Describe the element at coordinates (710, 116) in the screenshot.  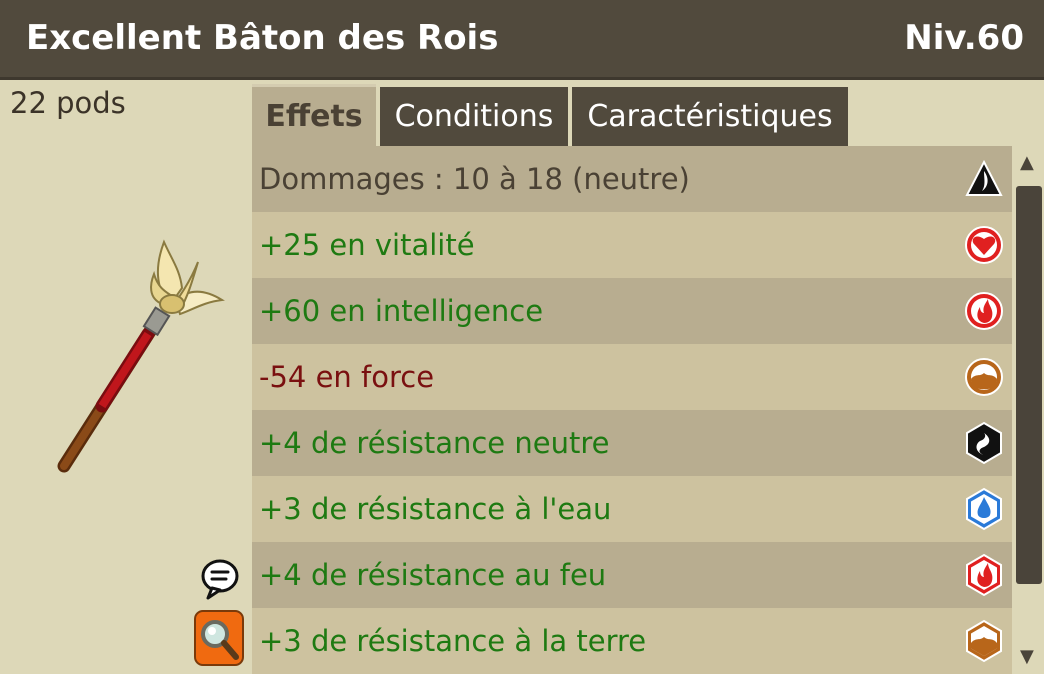
I see `tab-caracteristiques: Caractéristiques` at that location.